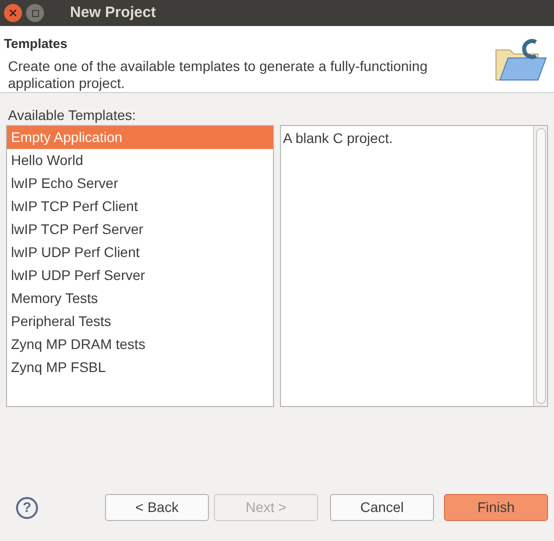 This screenshot has width=554, height=541. Describe the element at coordinates (140, 252) in the screenshot. I see `template-item: lwIP UDP Perf Client` at that location.